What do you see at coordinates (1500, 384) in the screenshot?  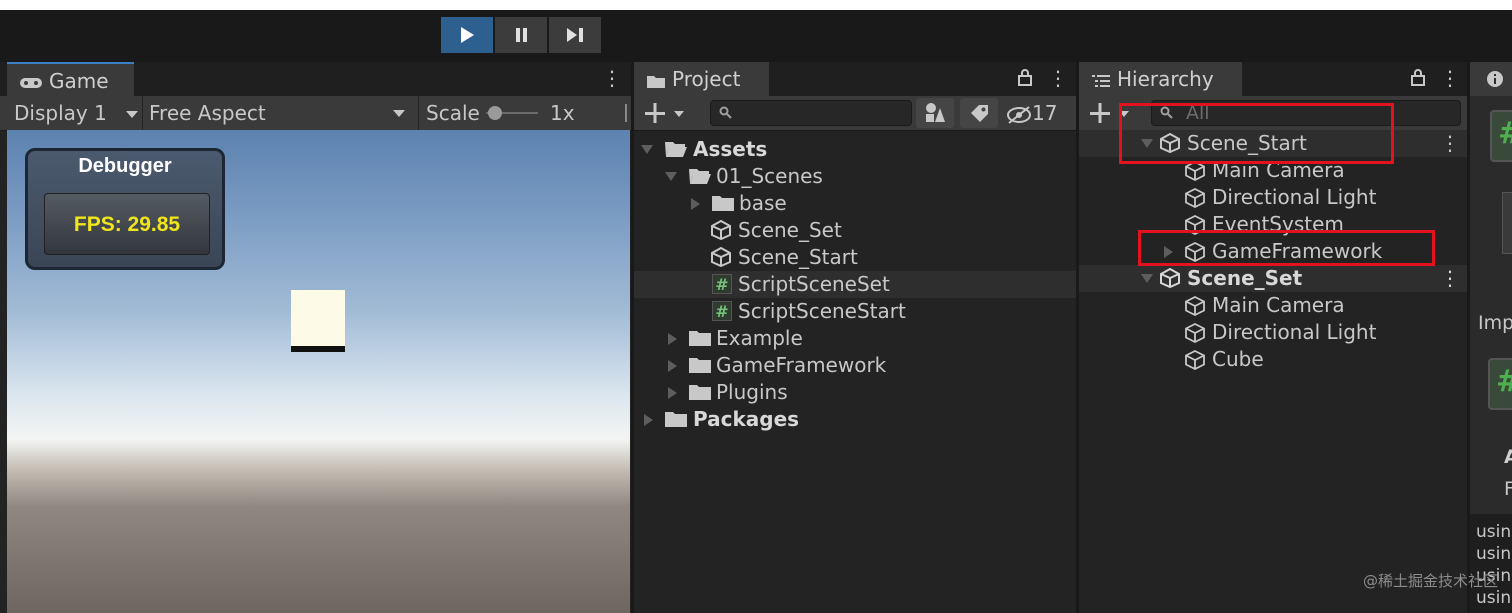 I see `script-icon-large: #` at bounding box center [1500, 384].